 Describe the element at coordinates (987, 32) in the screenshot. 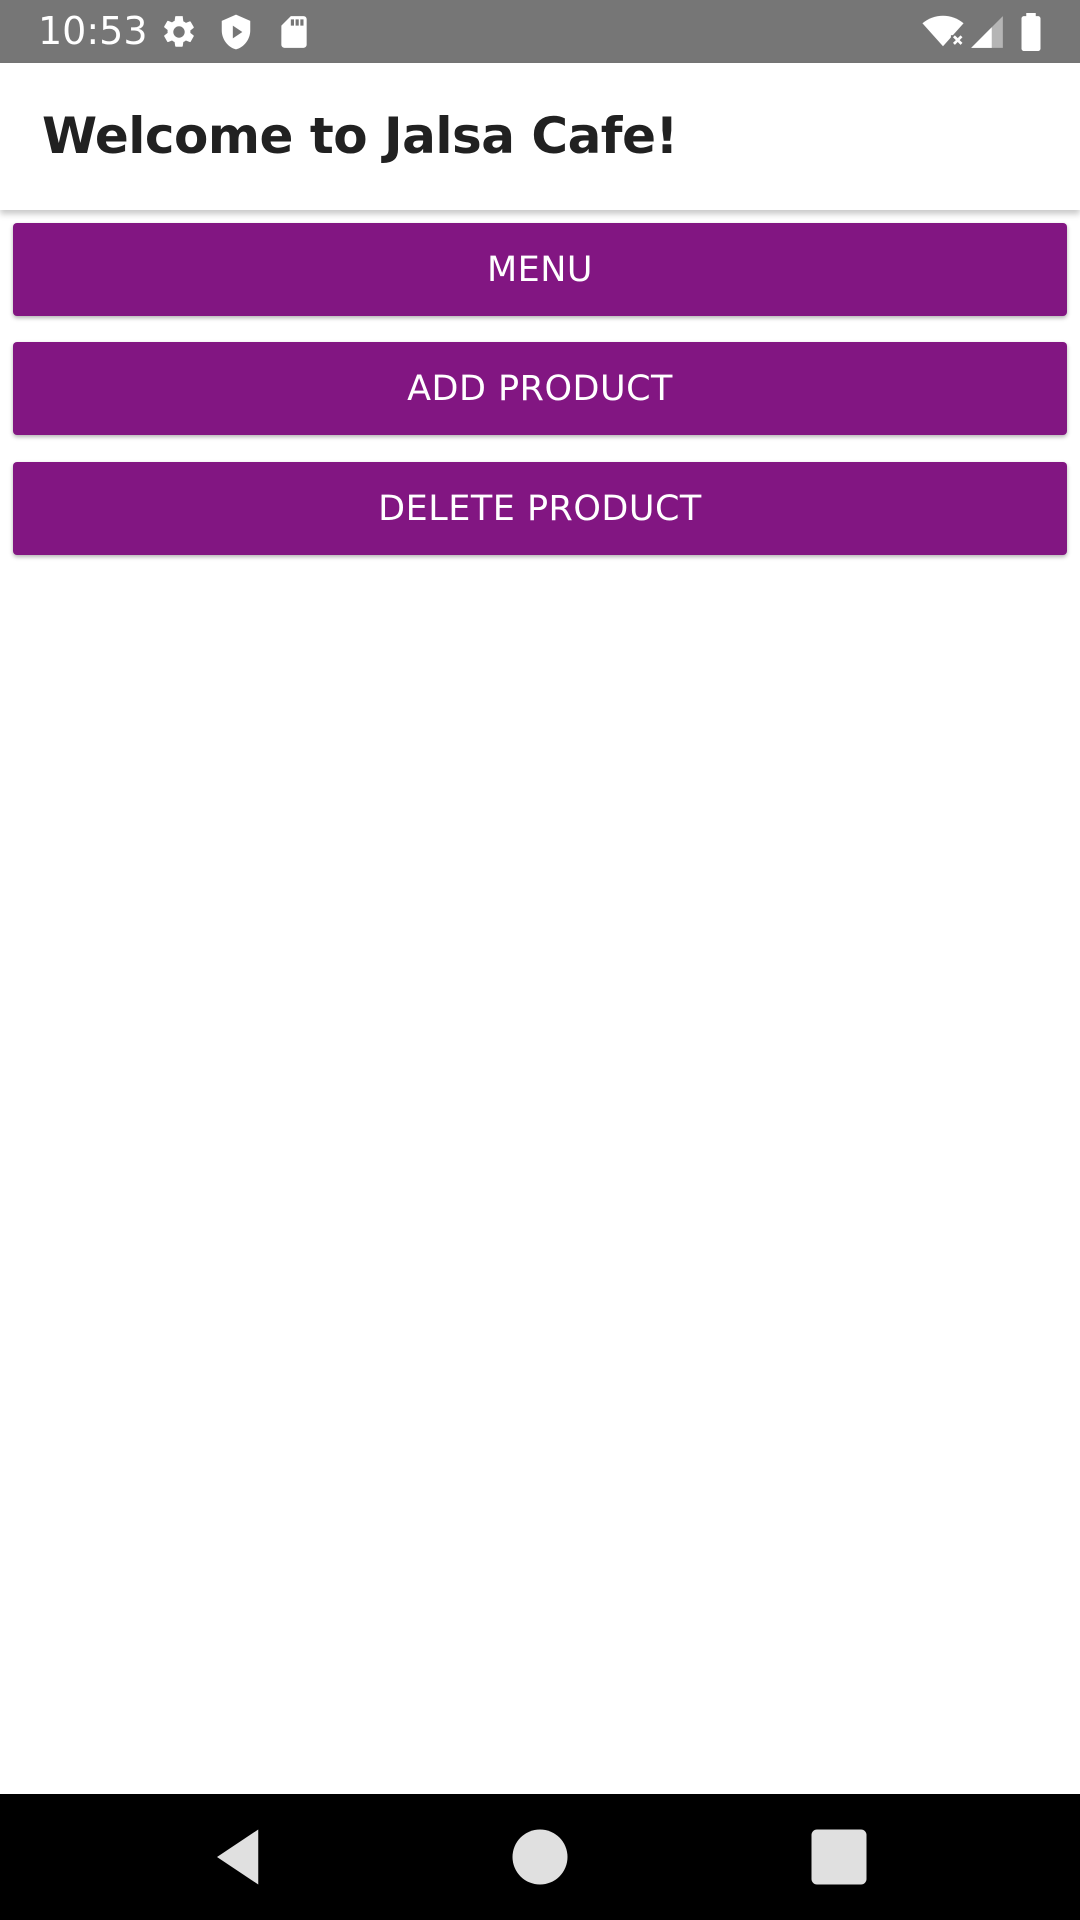

I see `signal-icon` at that location.